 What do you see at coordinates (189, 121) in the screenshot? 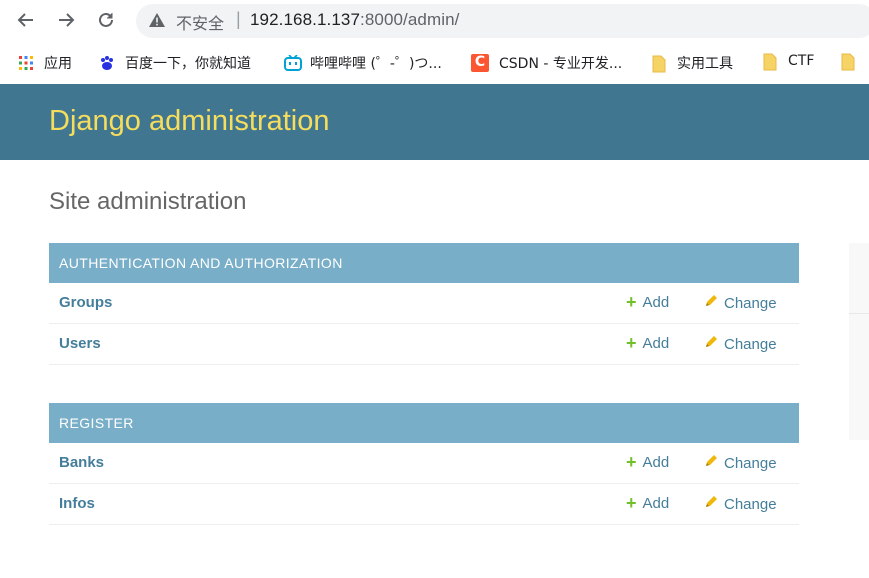
I see `site-brand: Django administration` at bounding box center [189, 121].